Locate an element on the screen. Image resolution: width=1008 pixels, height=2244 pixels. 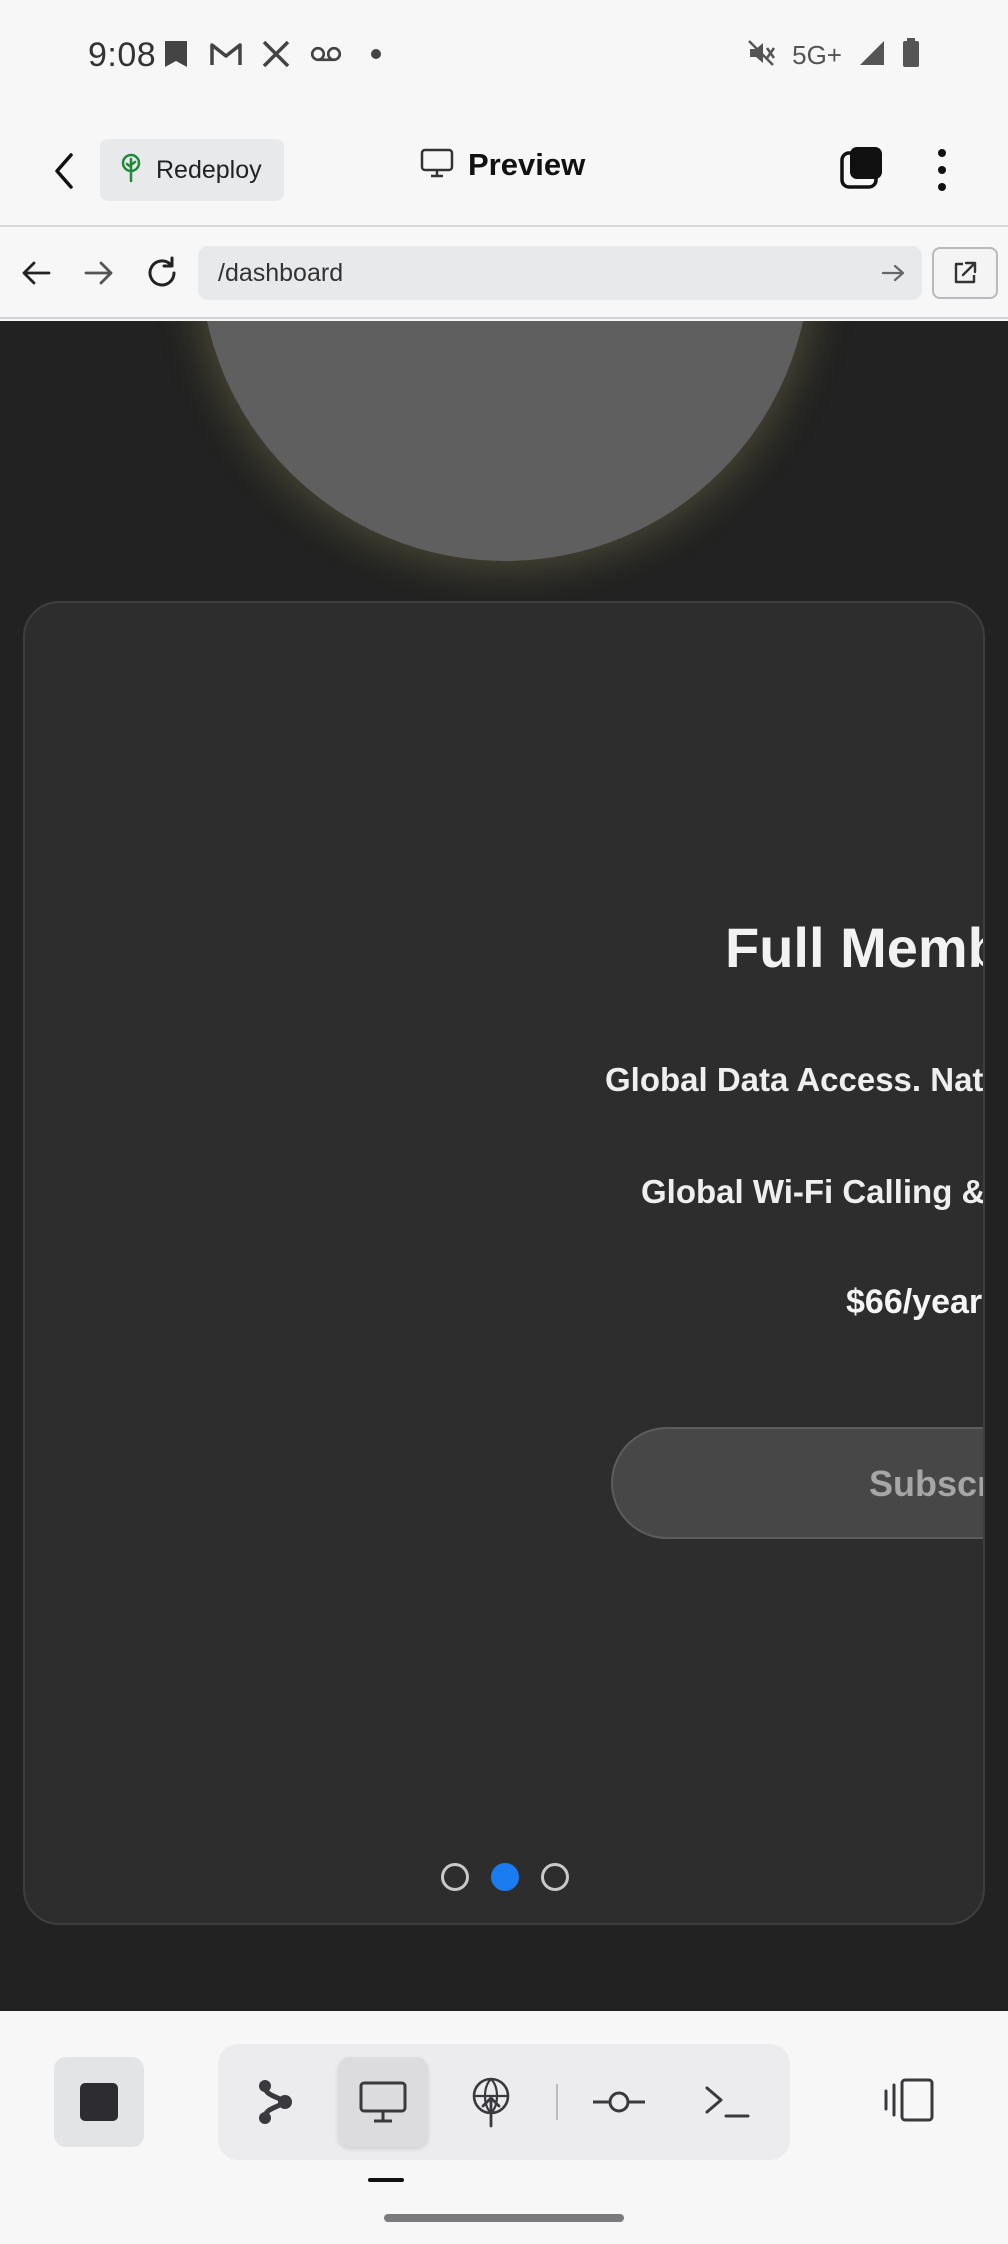
carousel-dots is located at coordinates (505, 1877).